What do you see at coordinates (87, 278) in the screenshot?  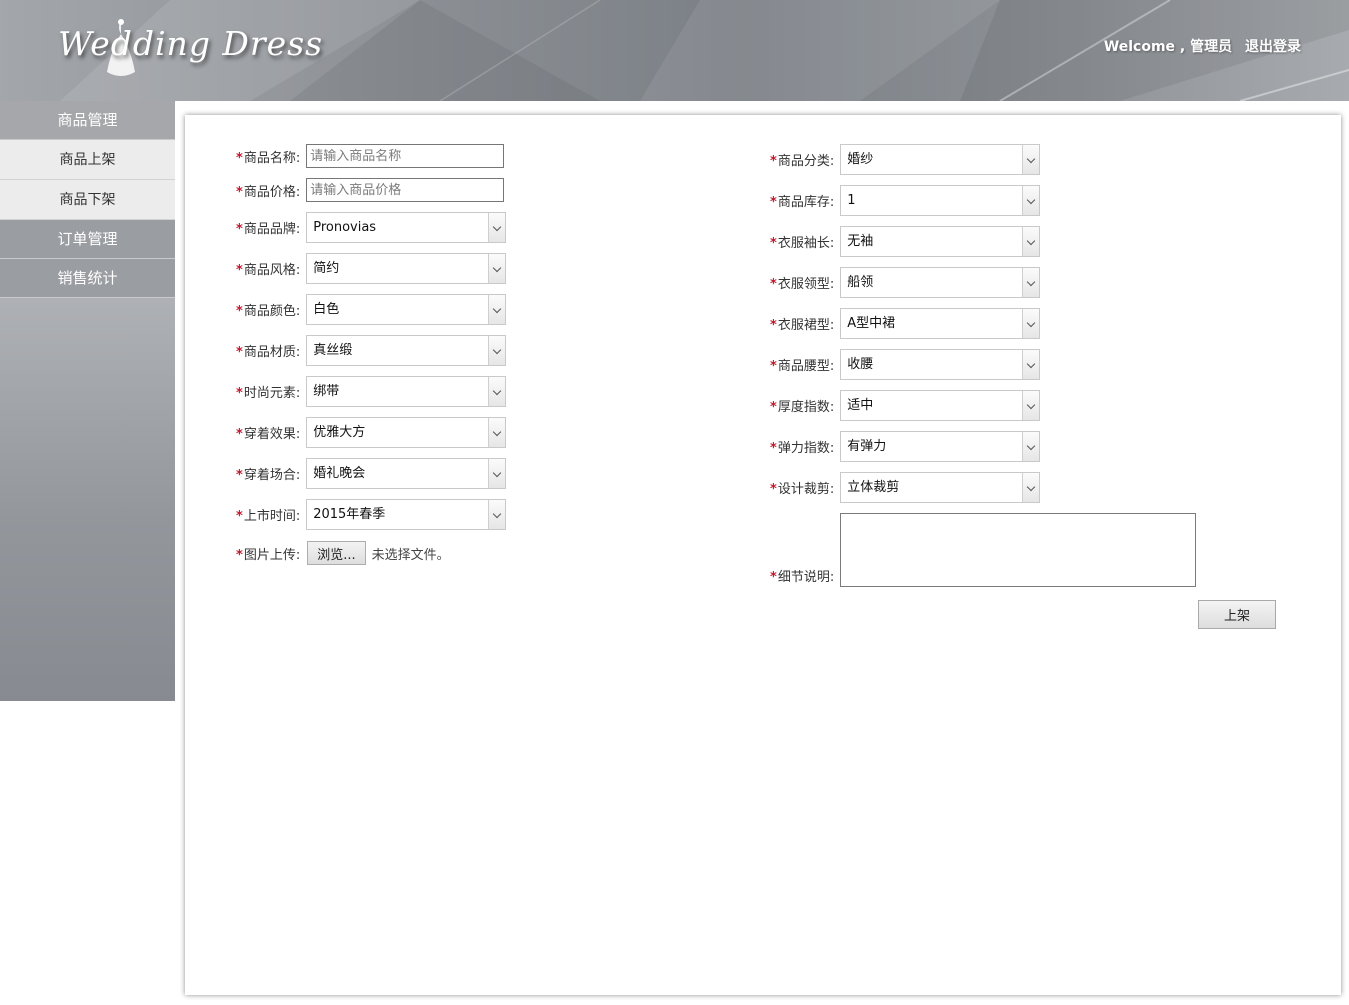 I see `nav-group-sales-stats: 销售统计` at bounding box center [87, 278].